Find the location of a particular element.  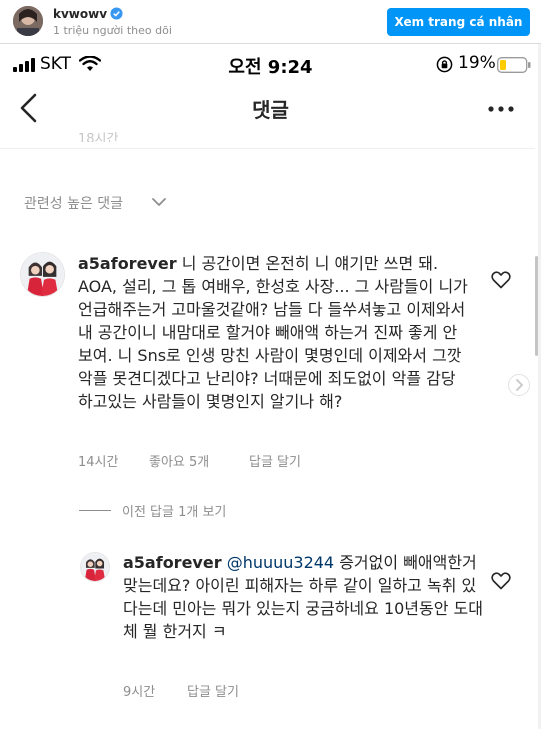

more-options-icon is located at coordinates (501, 109).